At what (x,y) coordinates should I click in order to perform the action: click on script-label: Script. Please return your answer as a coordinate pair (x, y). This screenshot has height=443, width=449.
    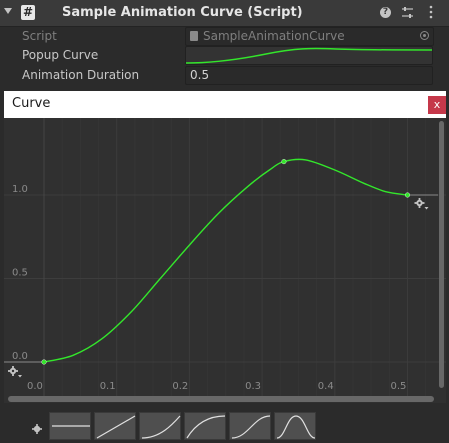
    Looking at the image, I should click on (39, 36).